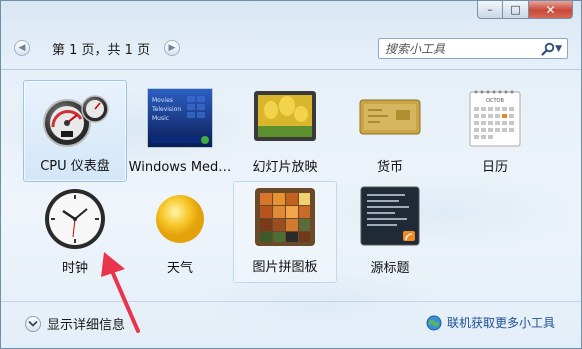  I want to click on gadget-weather: 天气, so click(180, 232).